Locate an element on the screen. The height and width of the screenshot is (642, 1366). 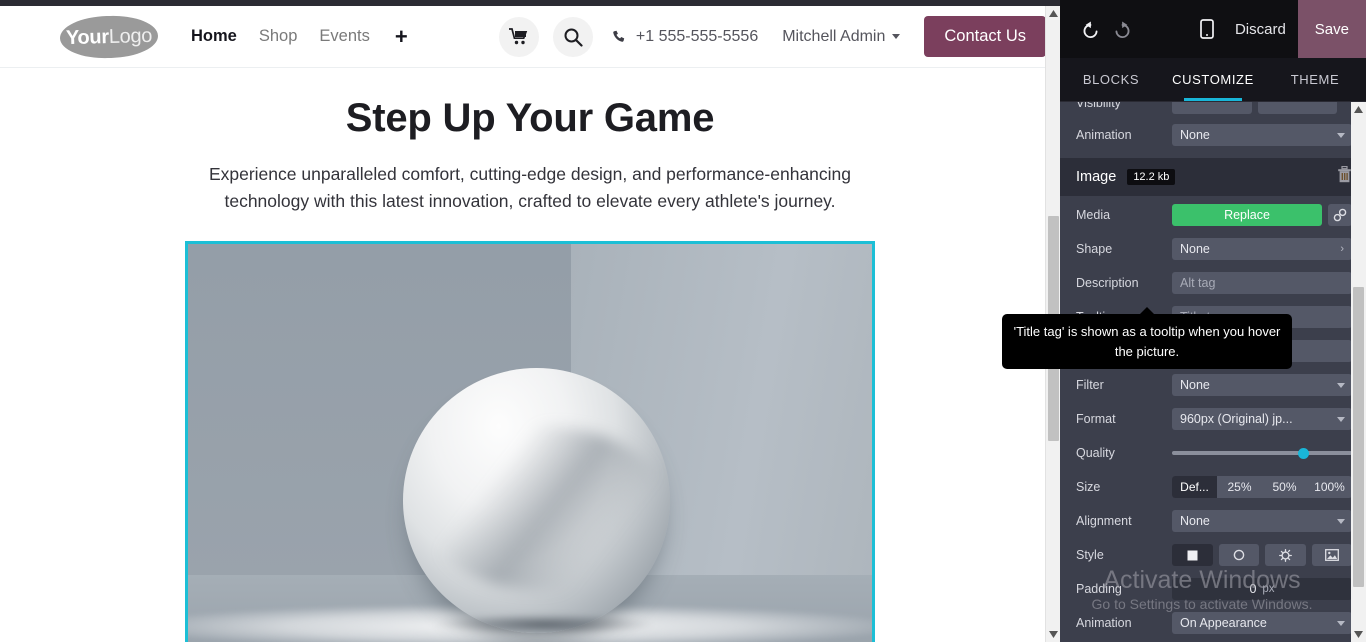
size-segmented-control: Def... 25% 50% 100% is located at coordinates (1262, 487).